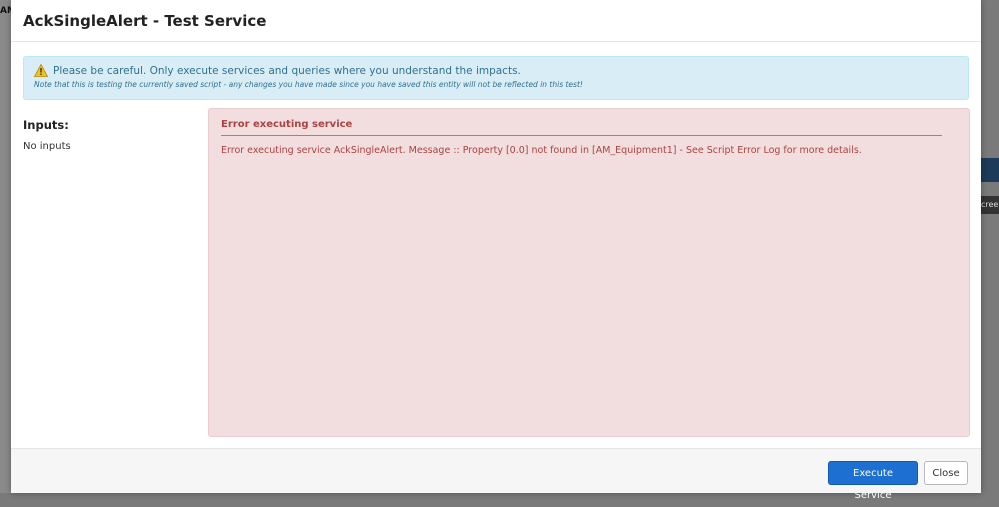  What do you see at coordinates (145, 20) in the screenshot?
I see `modal-title: AckSingleAlert - Test Service` at bounding box center [145, 20].